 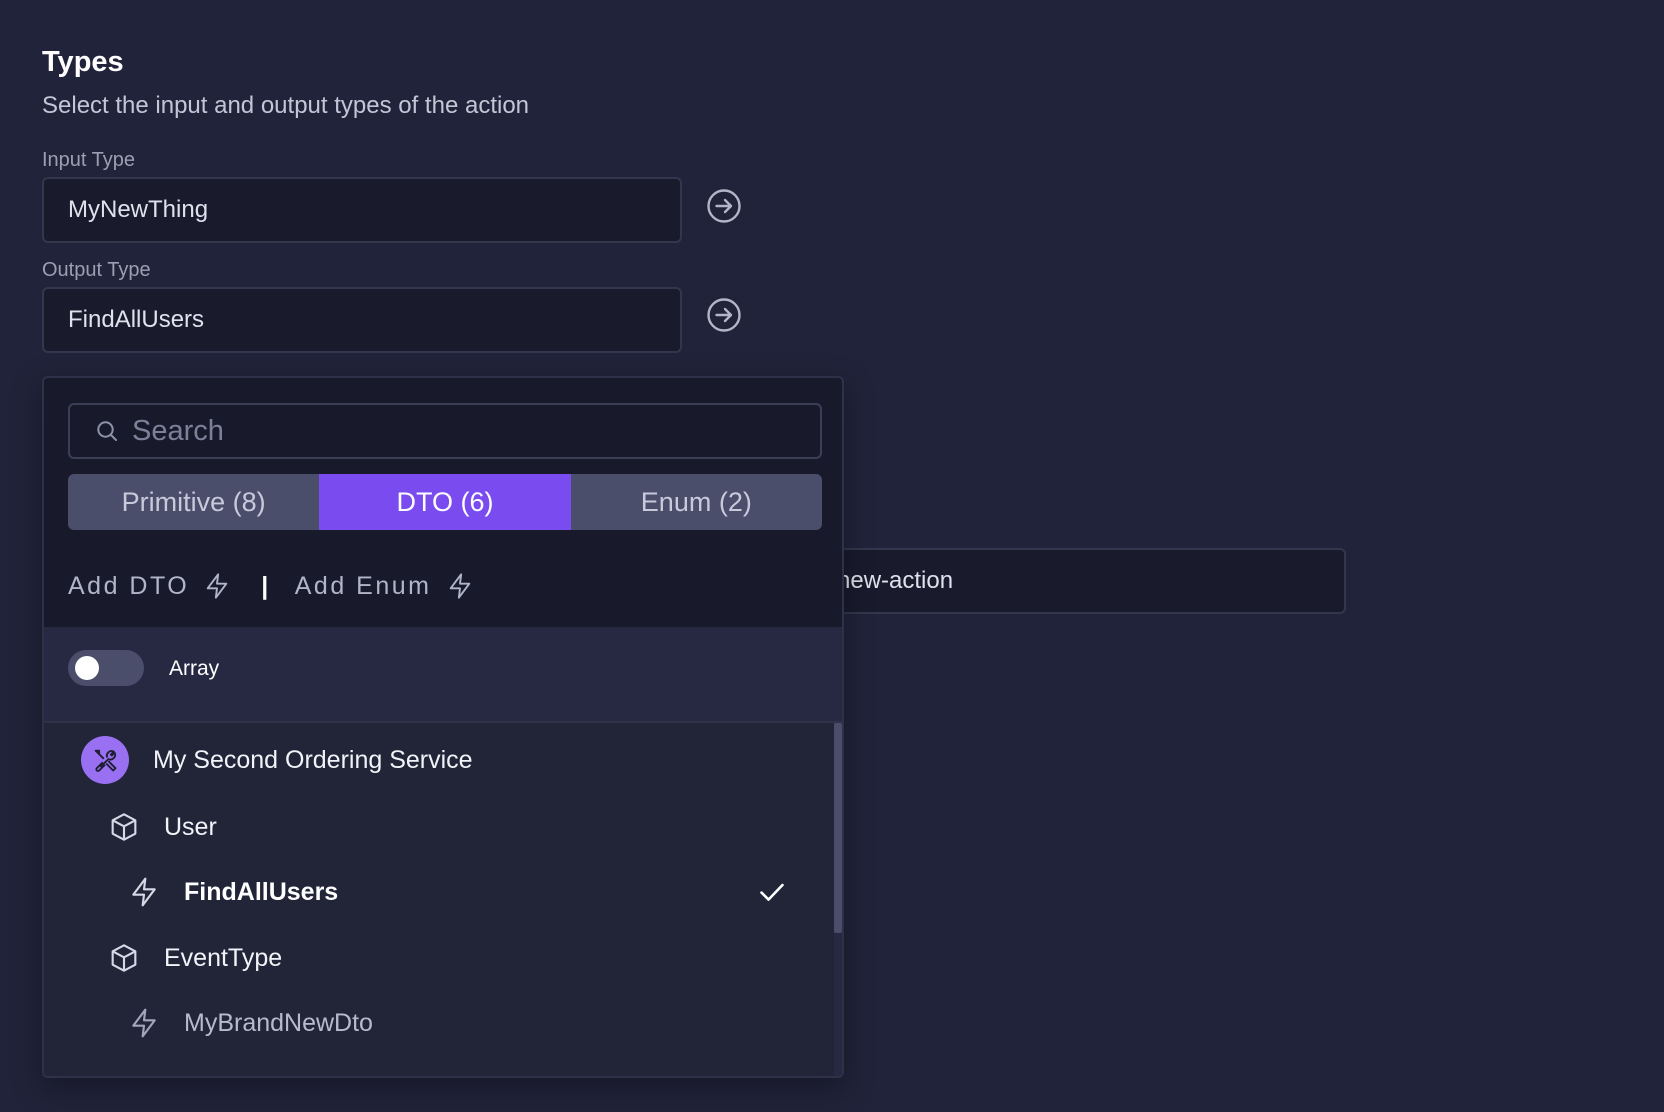 I want to click on search-icon, so click(x=107, y=431).